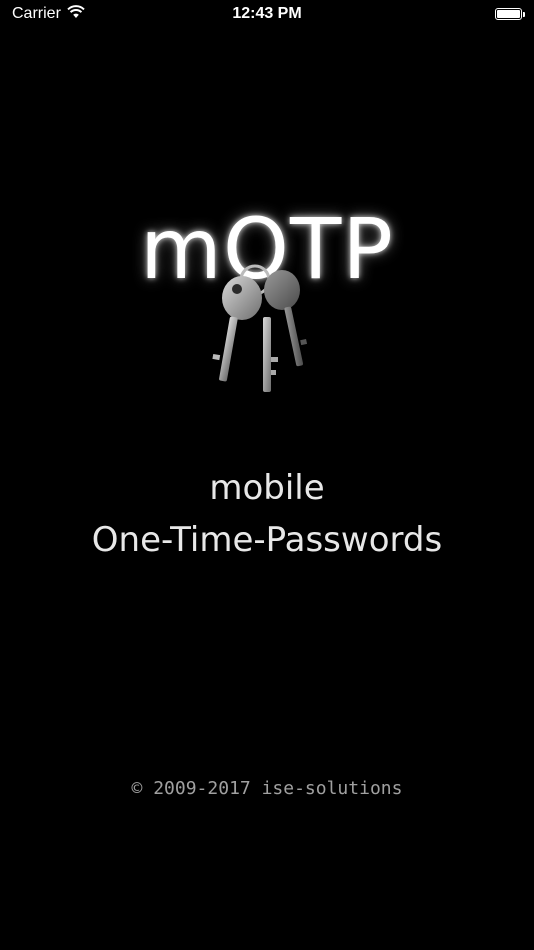  I want to click on wifi-icon, so click(76, 14).